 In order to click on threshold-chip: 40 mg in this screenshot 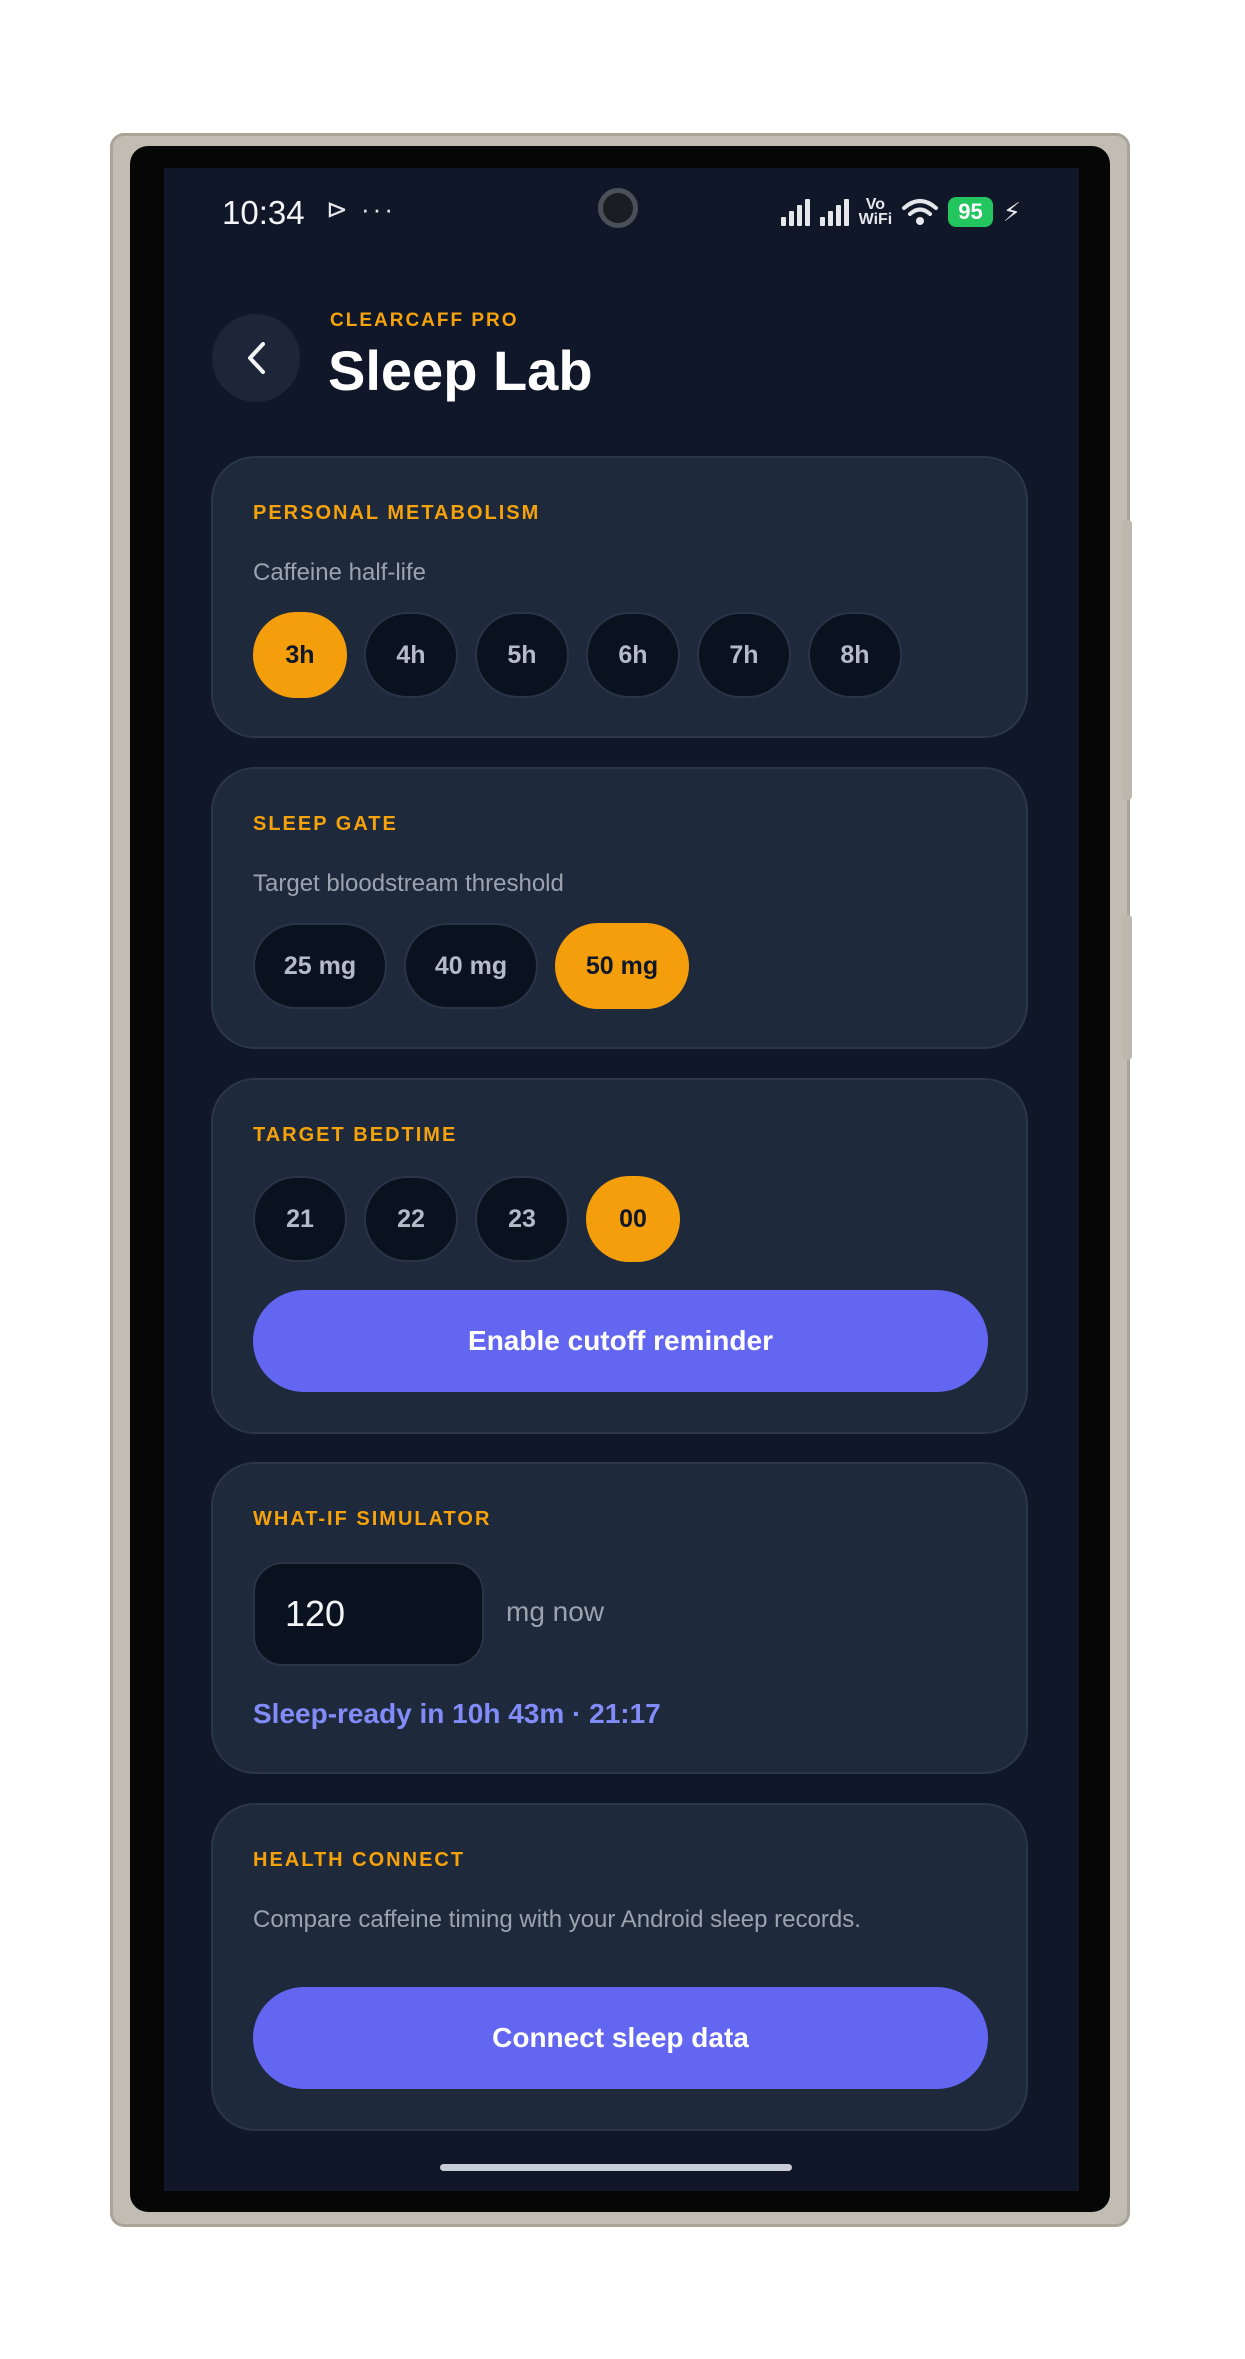, I will do `click(471, 966)`.